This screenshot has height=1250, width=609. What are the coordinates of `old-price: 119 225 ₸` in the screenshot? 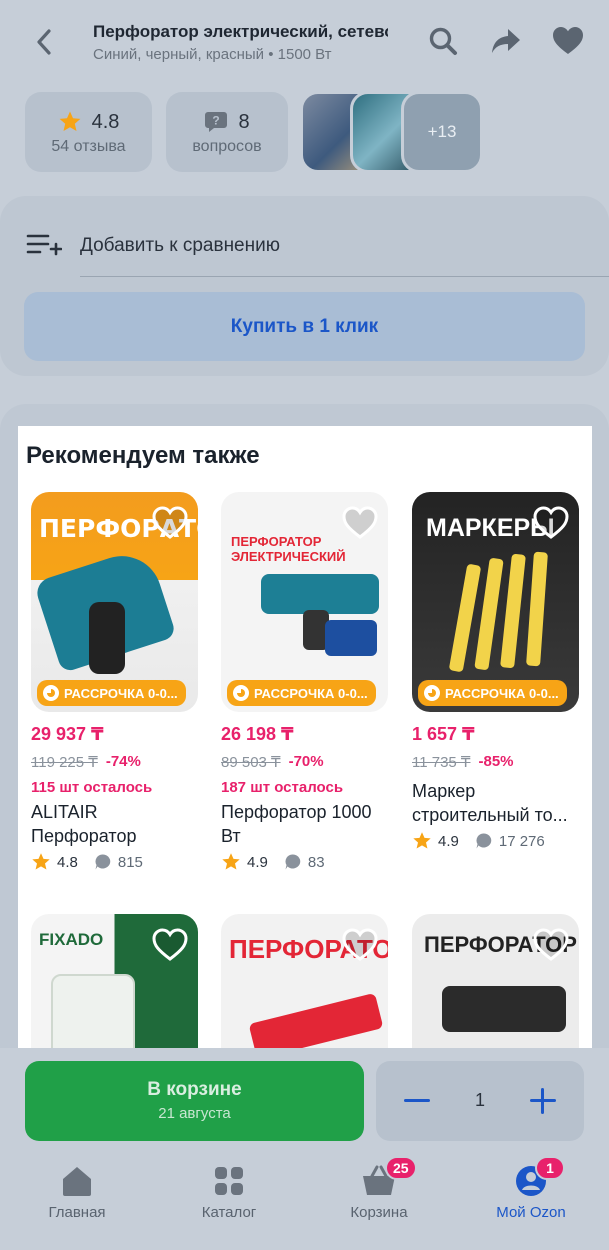 It's located at (64, 762).